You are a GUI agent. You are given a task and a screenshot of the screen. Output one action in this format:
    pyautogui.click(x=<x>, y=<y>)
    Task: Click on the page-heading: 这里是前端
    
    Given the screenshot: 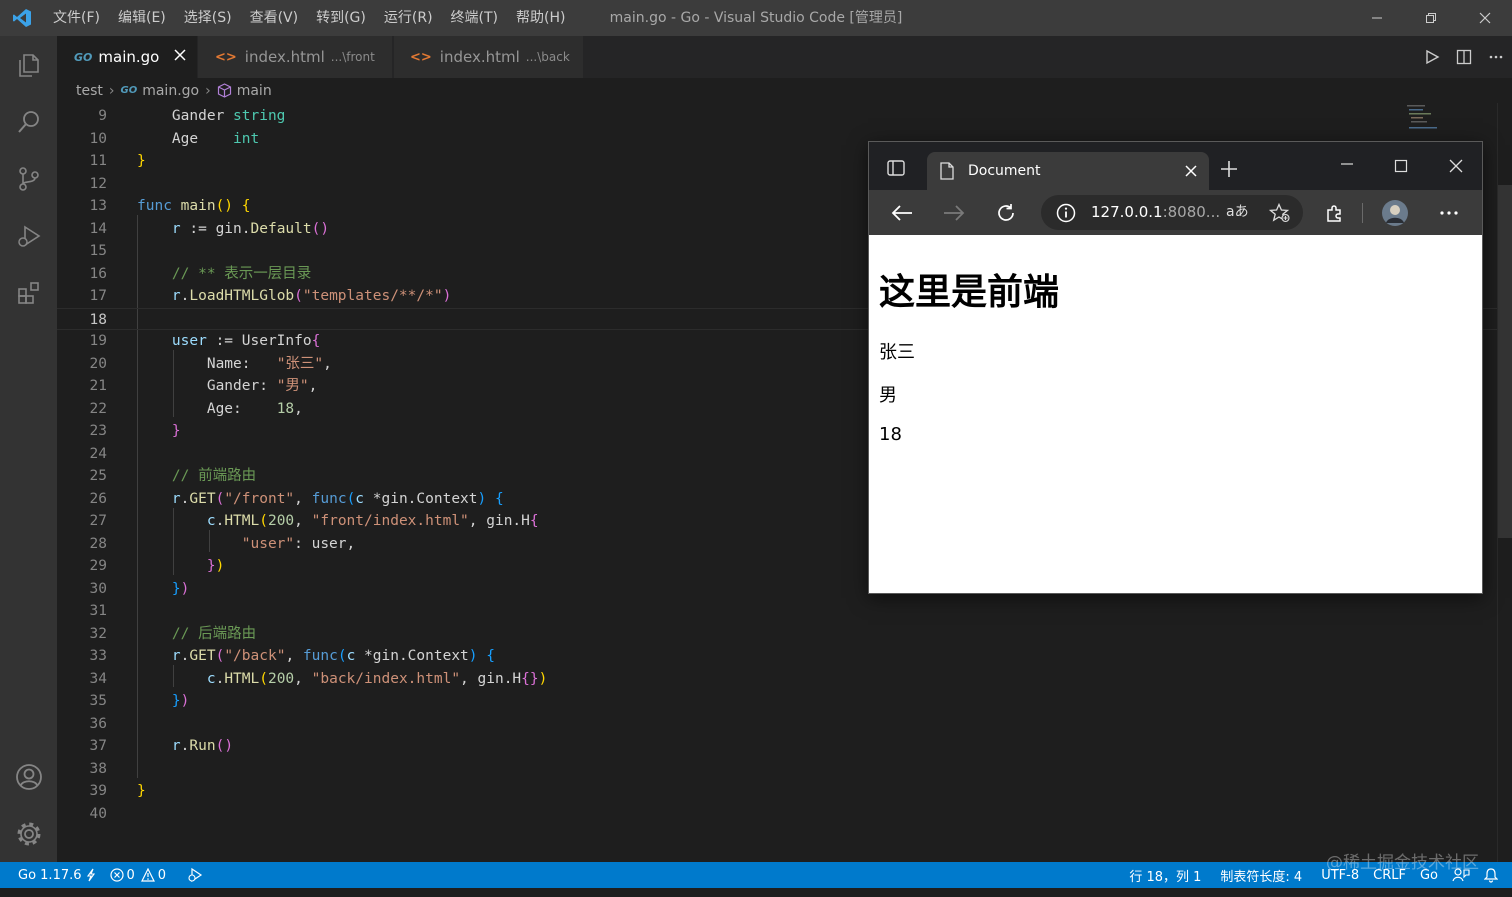 What is the action you would take?
    pyautogui.click(x=969, y=292)
    